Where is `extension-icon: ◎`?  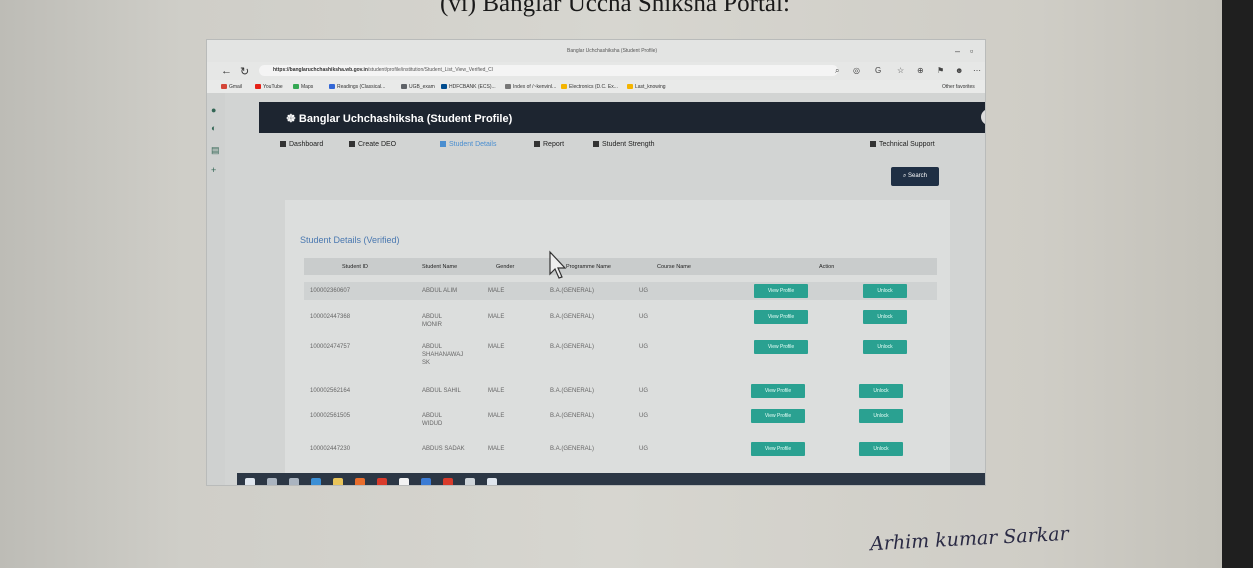
extension-icon: ◎ is located at coordinates (856, 70).